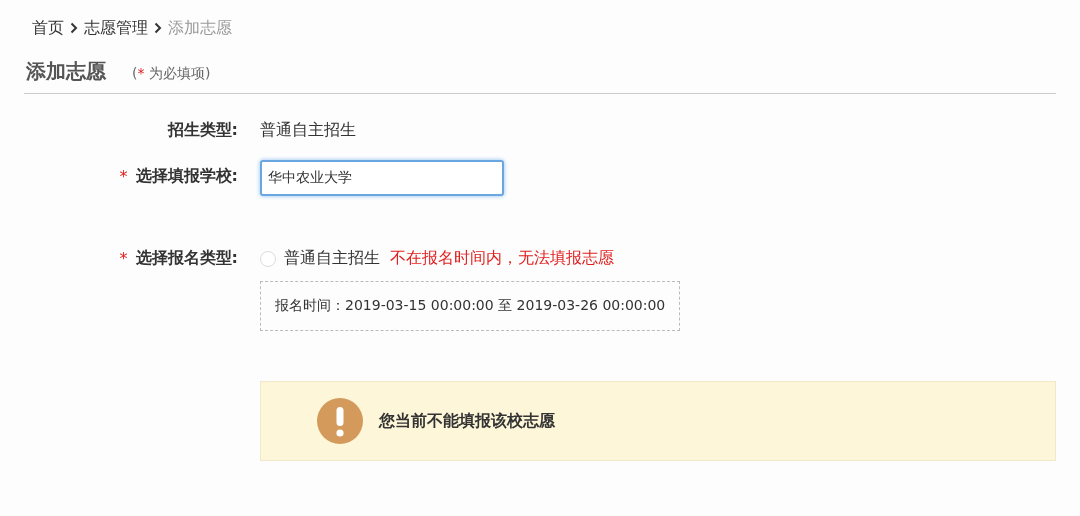 This screenshot has height=516, width=1080. What do you see at coordinates (502, 258) in the screenshot?
I see `error-message: 不在报名时间内，无法填报志愿` at bounding box center [502, 258].